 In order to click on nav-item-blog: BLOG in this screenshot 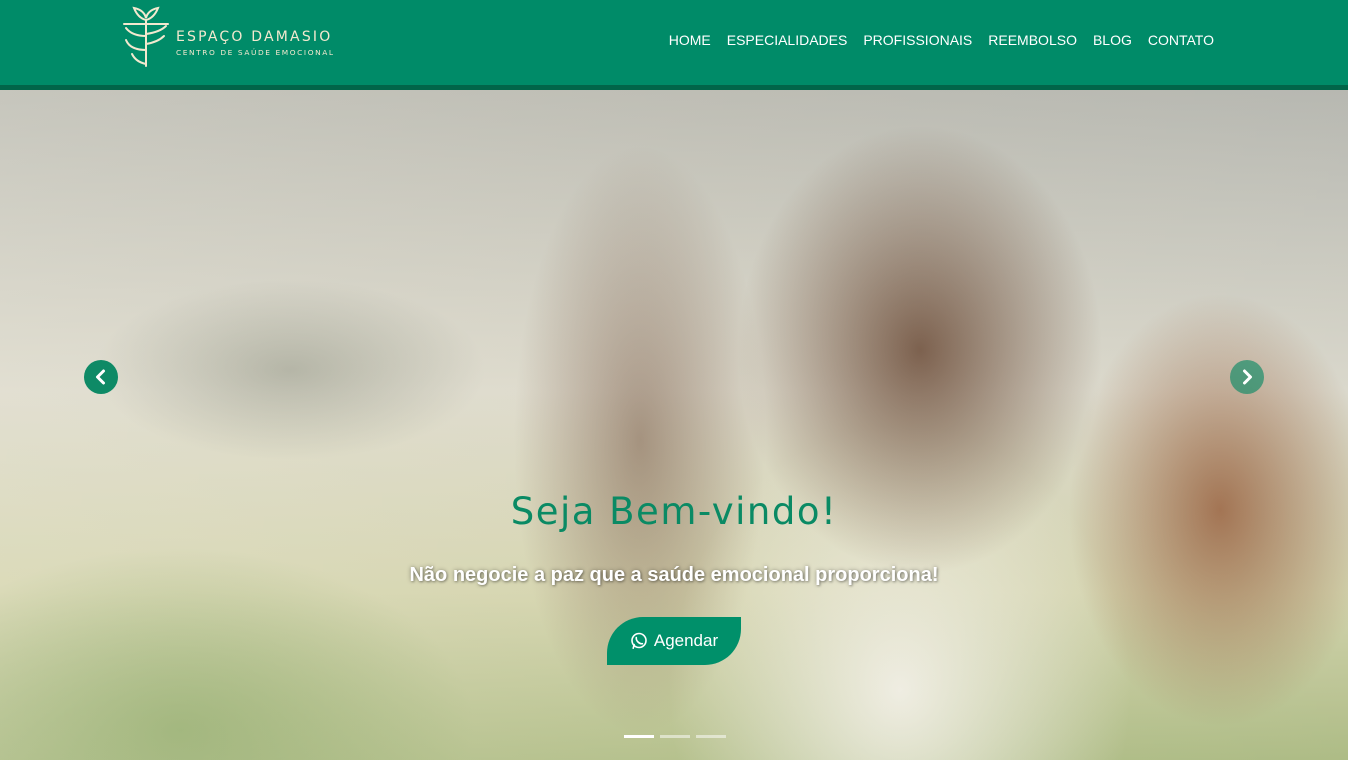, I will do `click(1112, 40)`.